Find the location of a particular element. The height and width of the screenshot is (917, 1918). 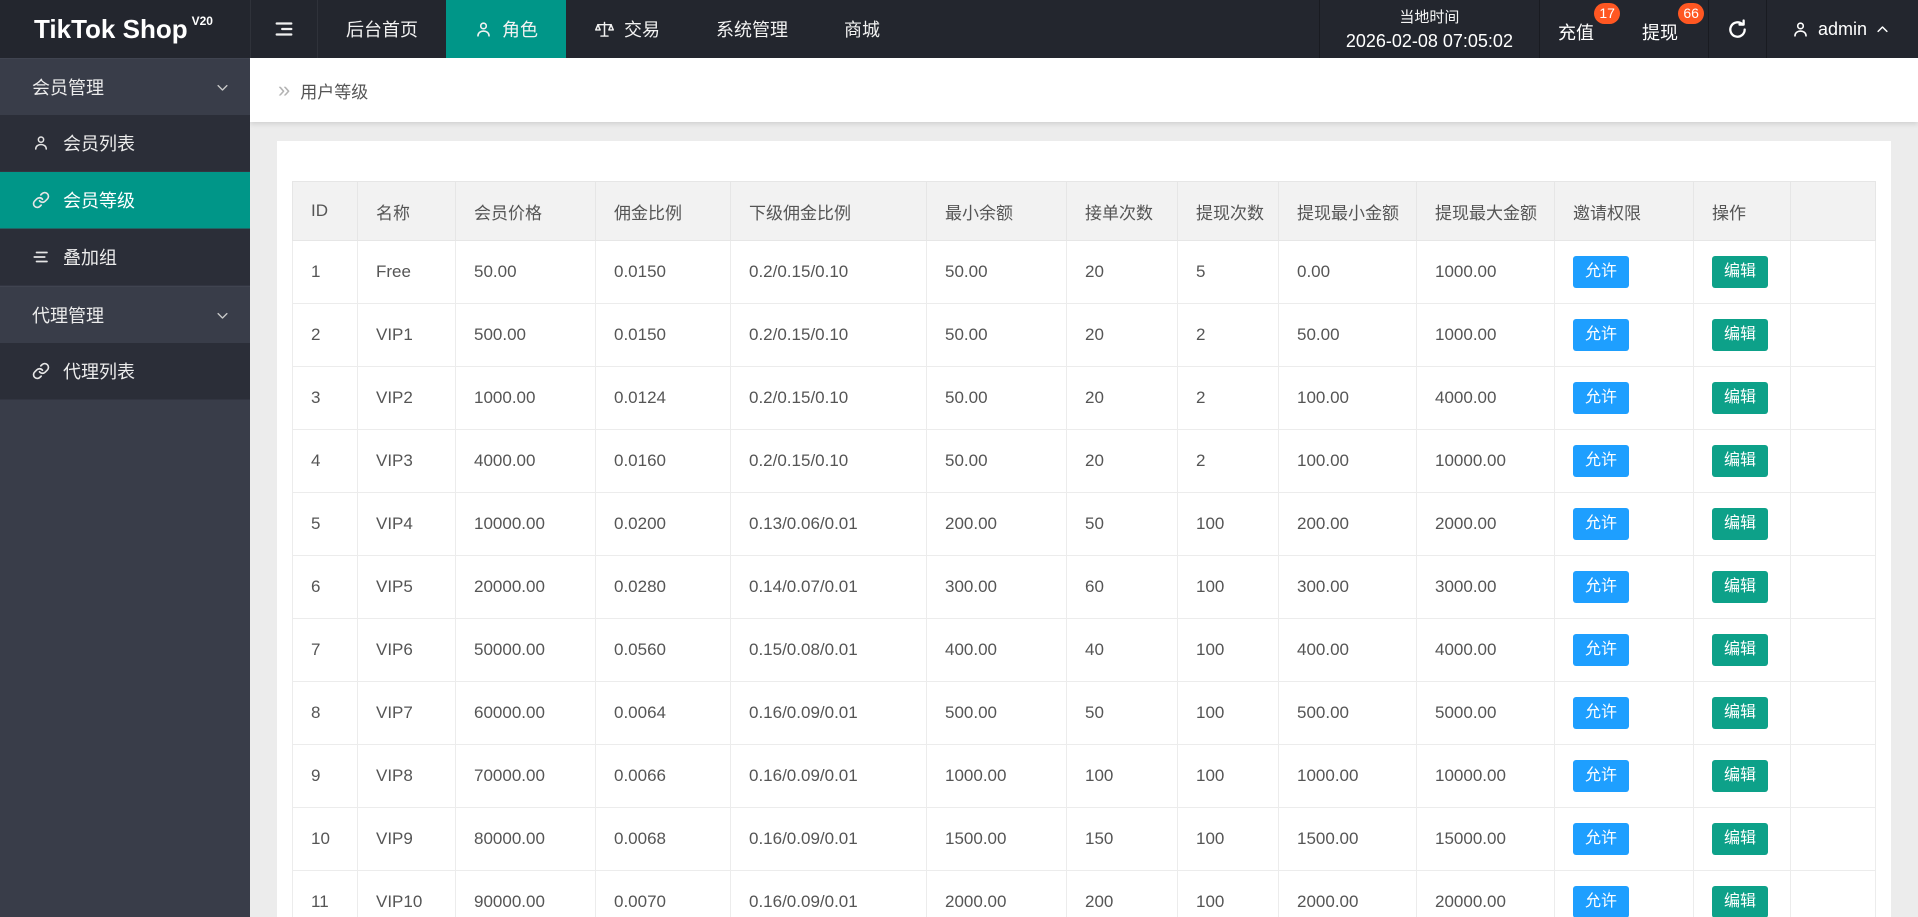

column-header-8: 提现最小金额 is located at coordinates (1347, 211).